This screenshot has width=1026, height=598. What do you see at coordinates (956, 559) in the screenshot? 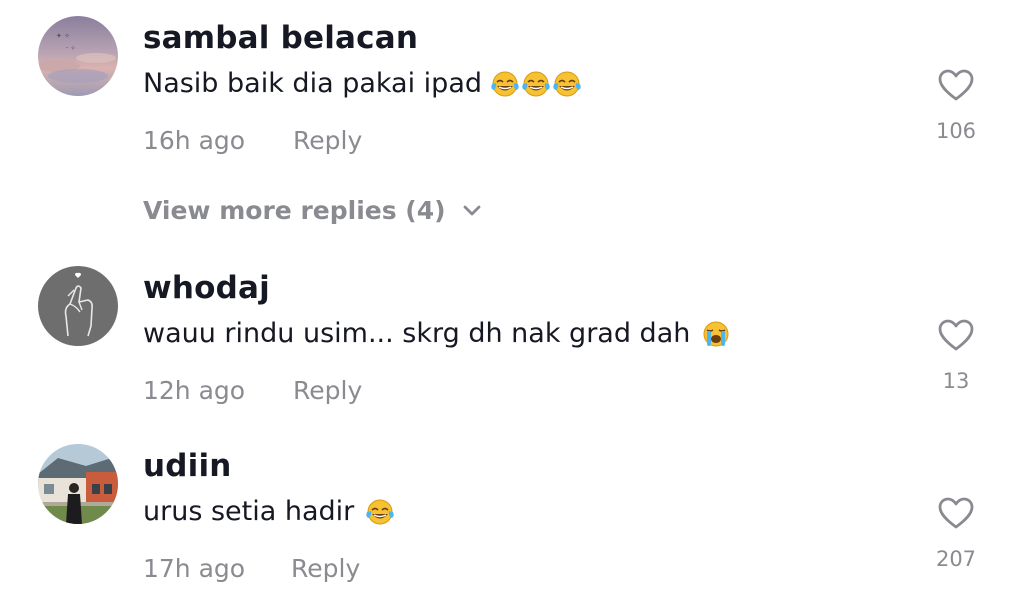
I see `like-count: 207` at bounding box center [956, 559].